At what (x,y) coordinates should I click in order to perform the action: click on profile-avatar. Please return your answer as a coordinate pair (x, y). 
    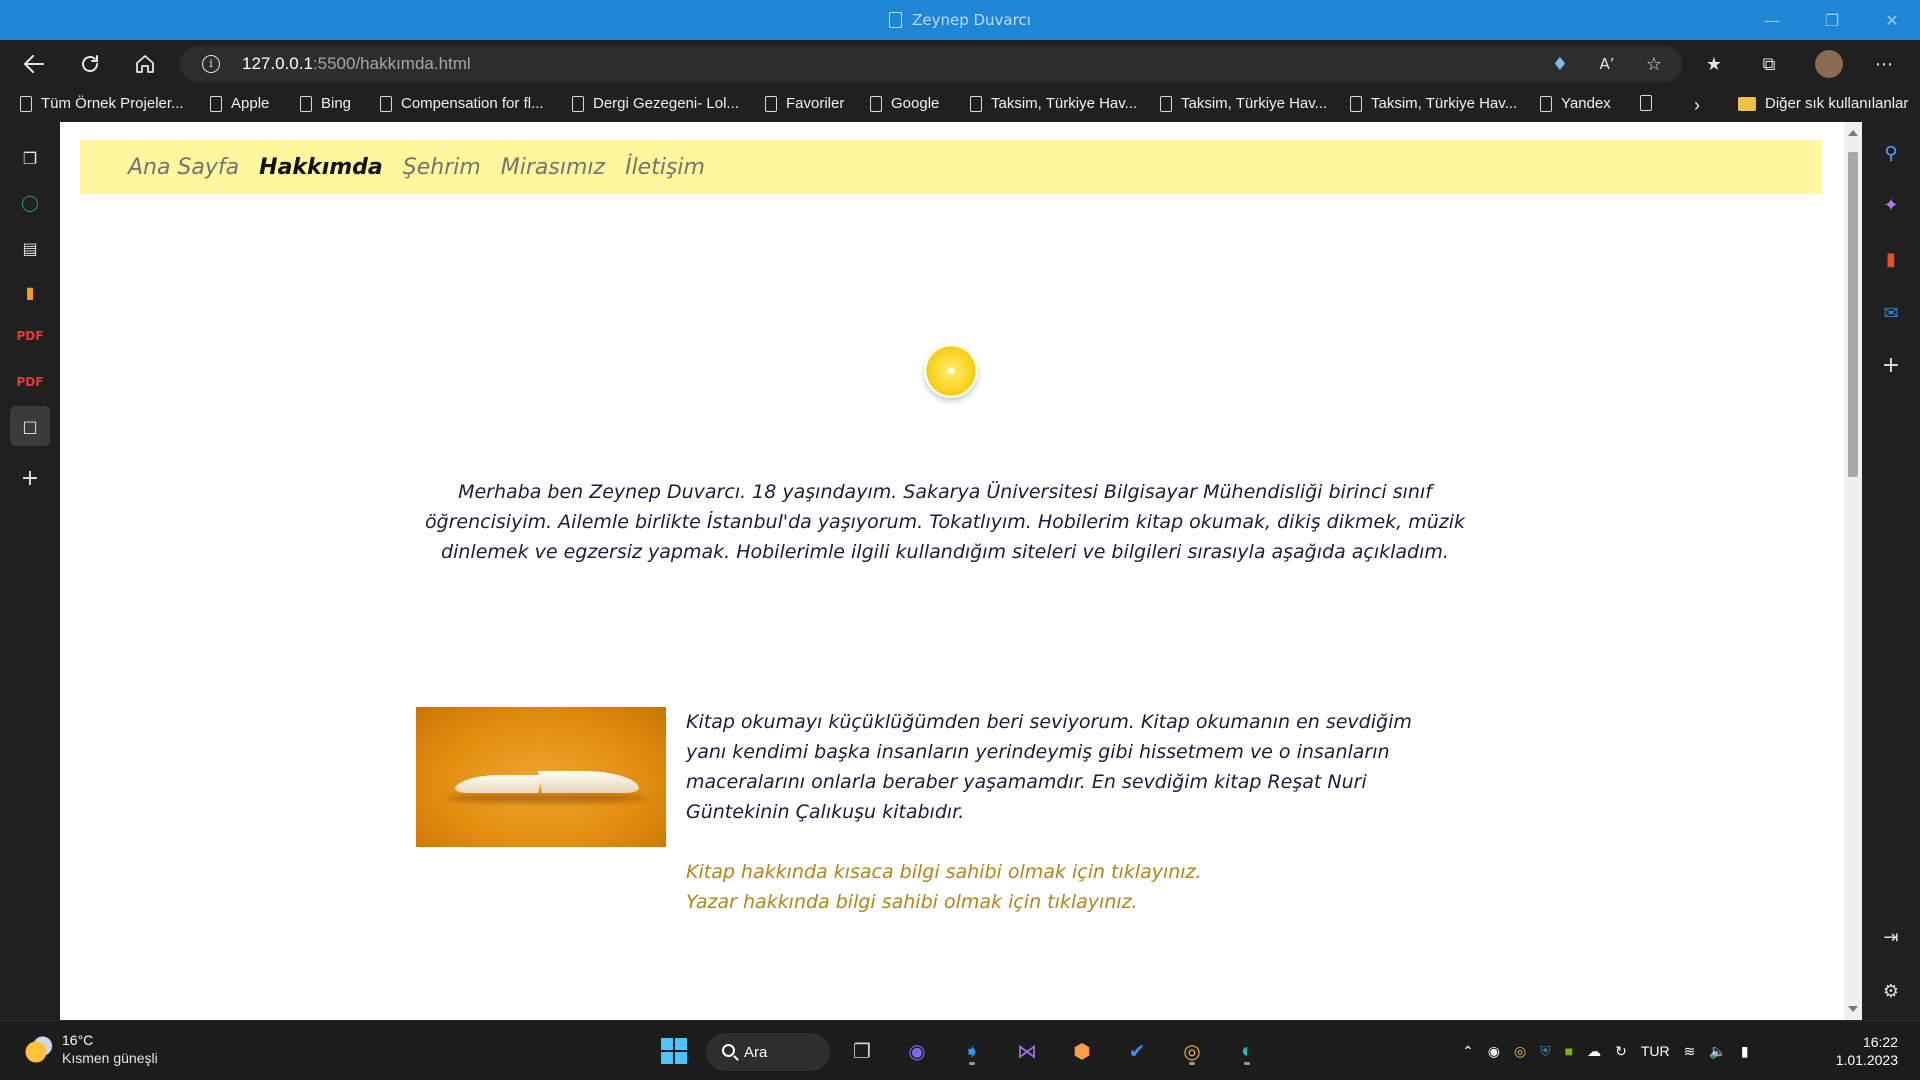
    Looking at the image, I should click on (1829, 64).